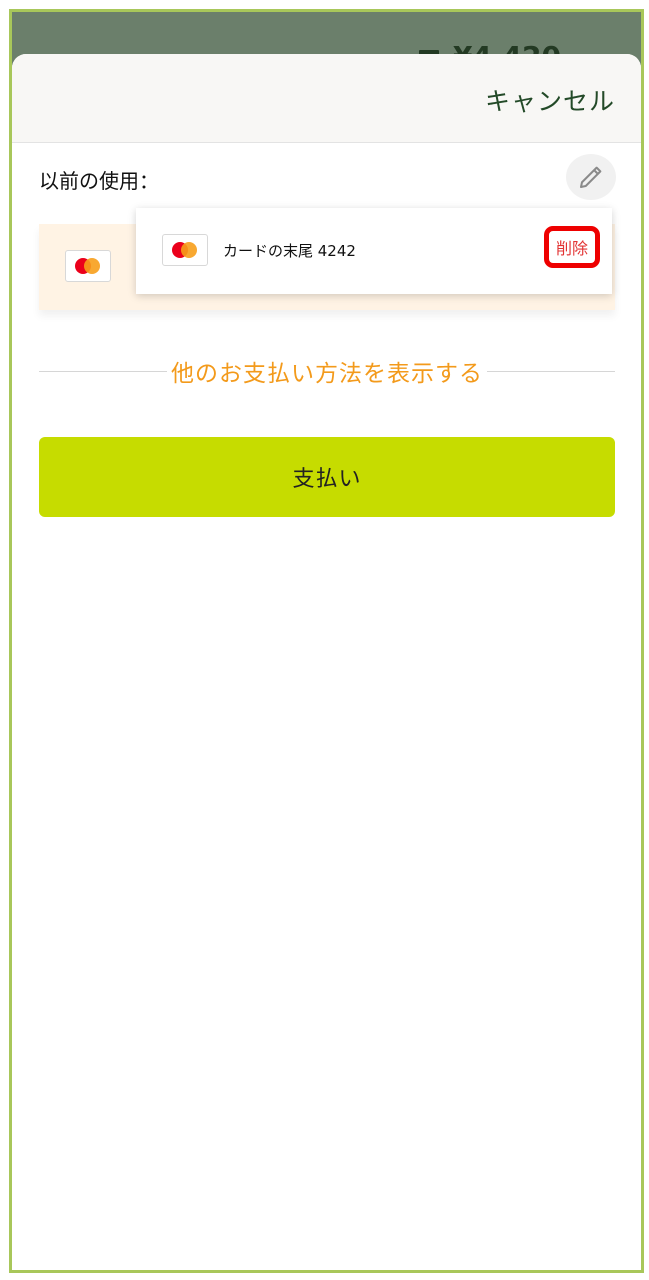  I want to click on other-methods-divider: 他のお支払い方法を表示する, so click(327, 371).